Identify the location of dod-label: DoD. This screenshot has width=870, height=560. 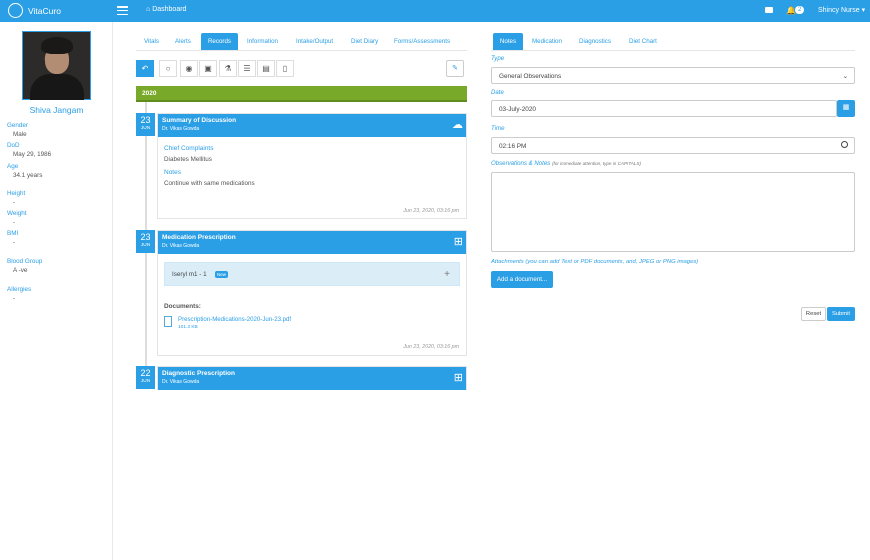
(13, 145).